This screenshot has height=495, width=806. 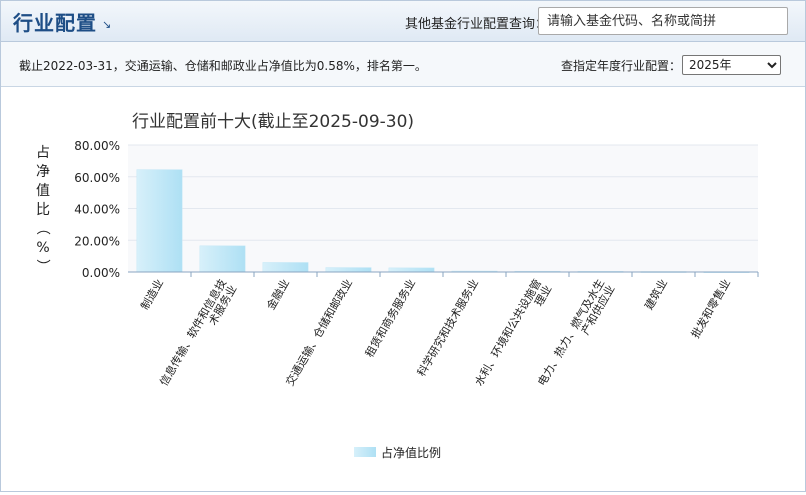 I want to click on y-axis-label: 占净值比 （% ）, so click(x=42, y=209).